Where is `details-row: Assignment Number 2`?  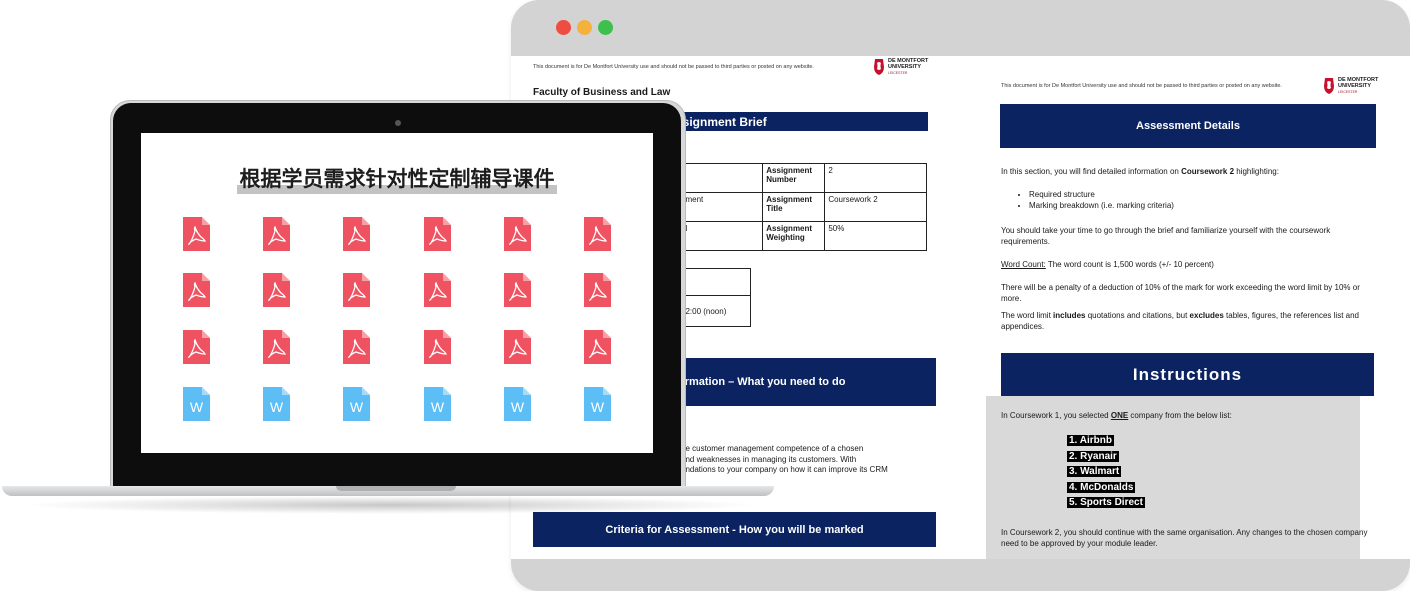
details-row: Assignment Number 2 is located at coordinates (801, 178).